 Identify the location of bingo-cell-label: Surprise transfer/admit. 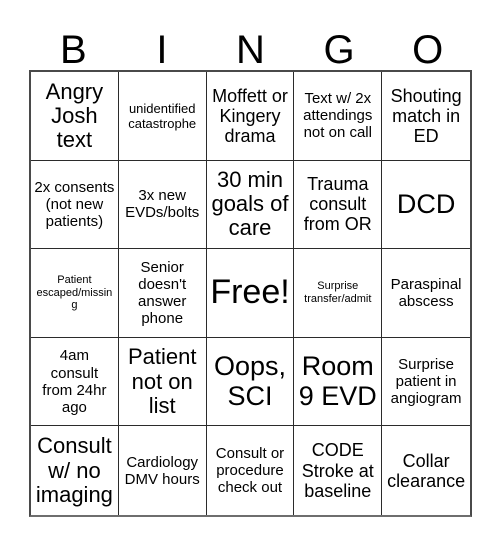
(338, 292).